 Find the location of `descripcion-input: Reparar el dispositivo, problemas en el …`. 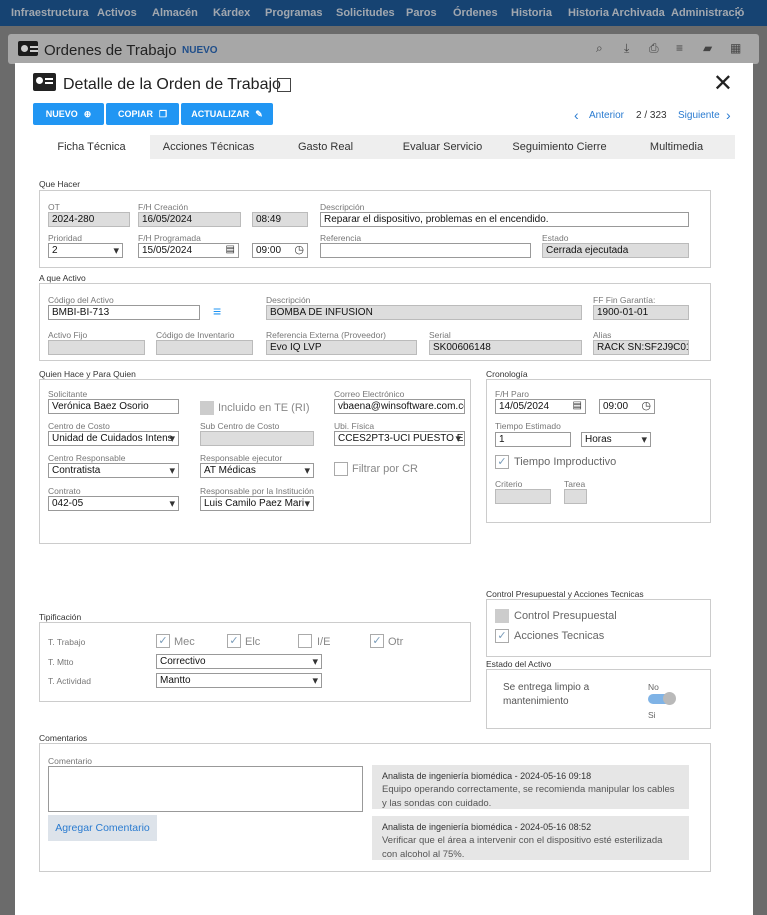

descripcion-input: Reparar el dispositivo, problemas en el … is located at coordinates (504, 219).